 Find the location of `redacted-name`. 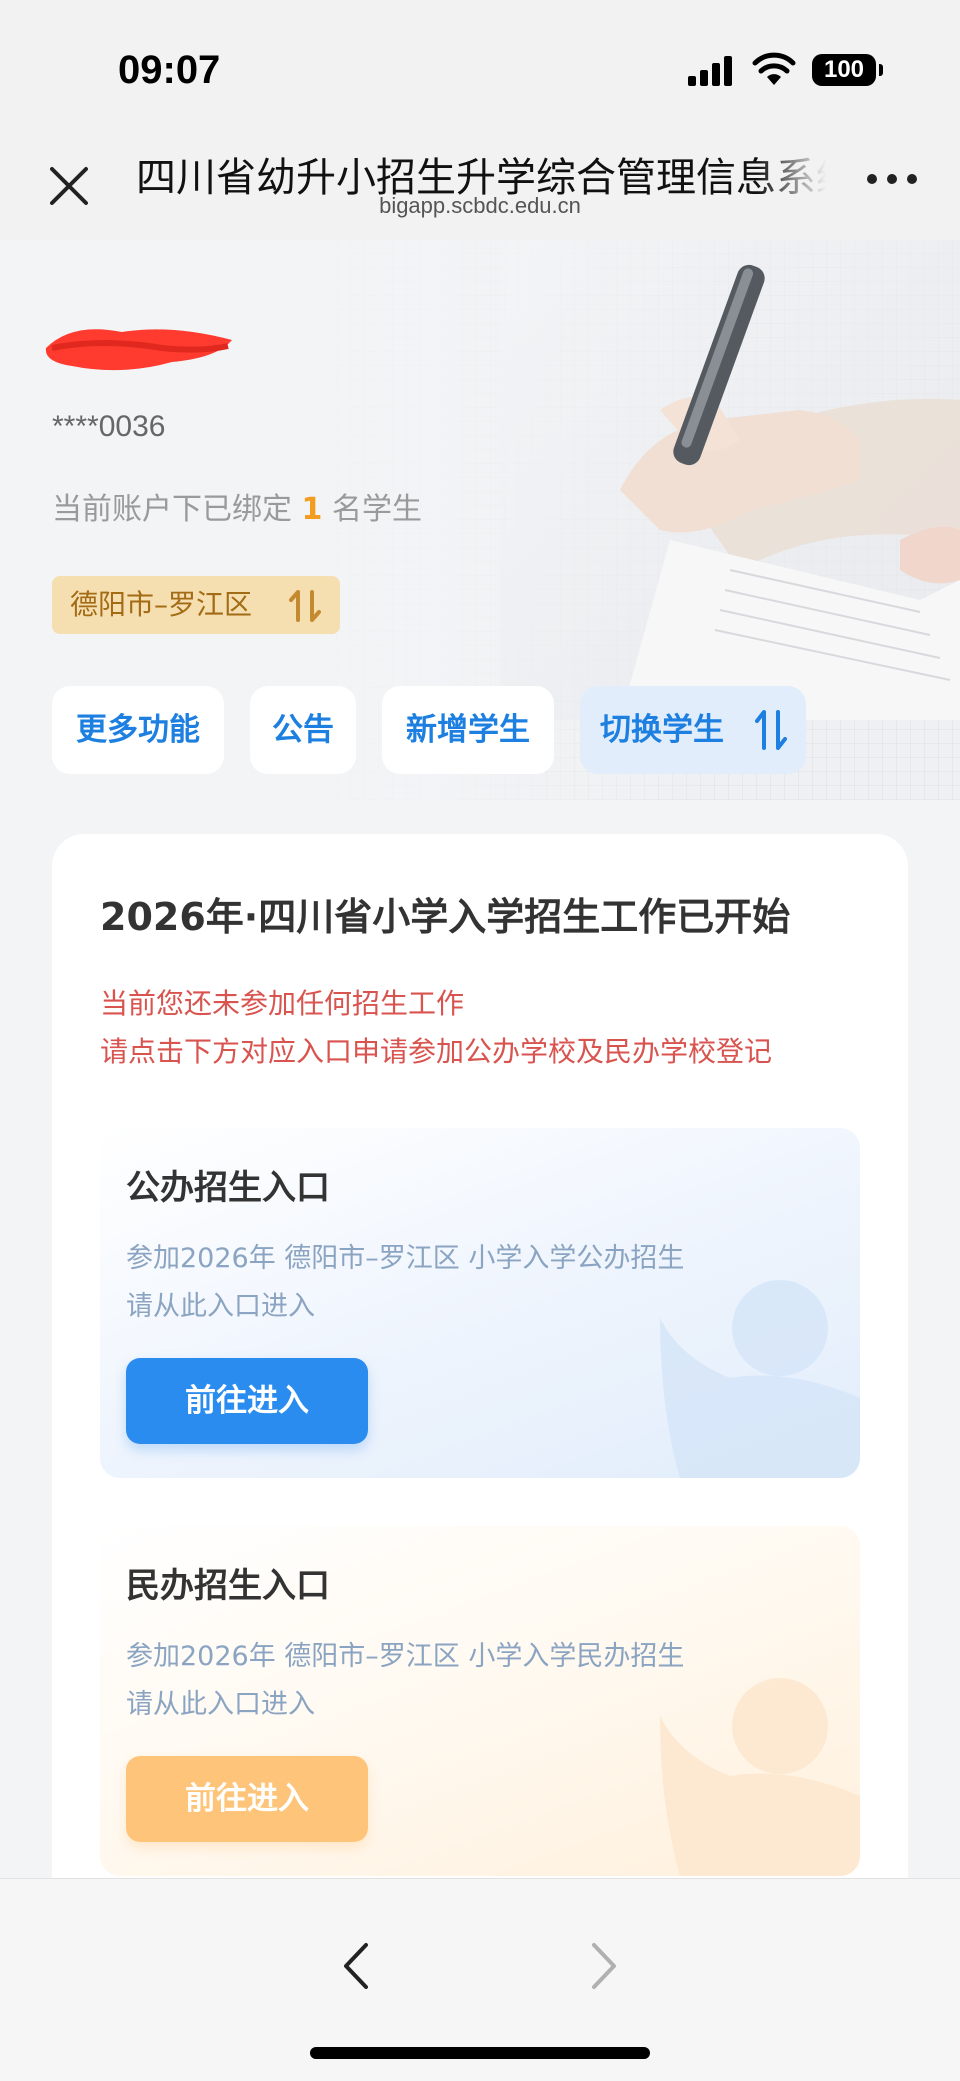

redacted-name is located at coordinates (138, 350).